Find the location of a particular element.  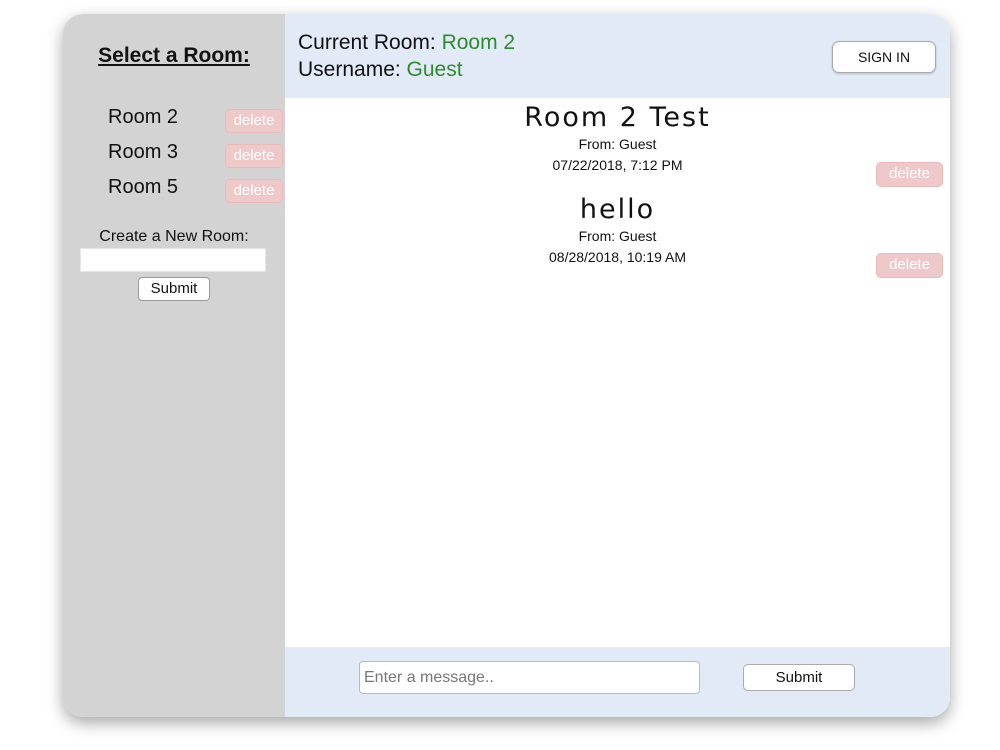

room-name: Room 2 is located at coordinates (143, 117).